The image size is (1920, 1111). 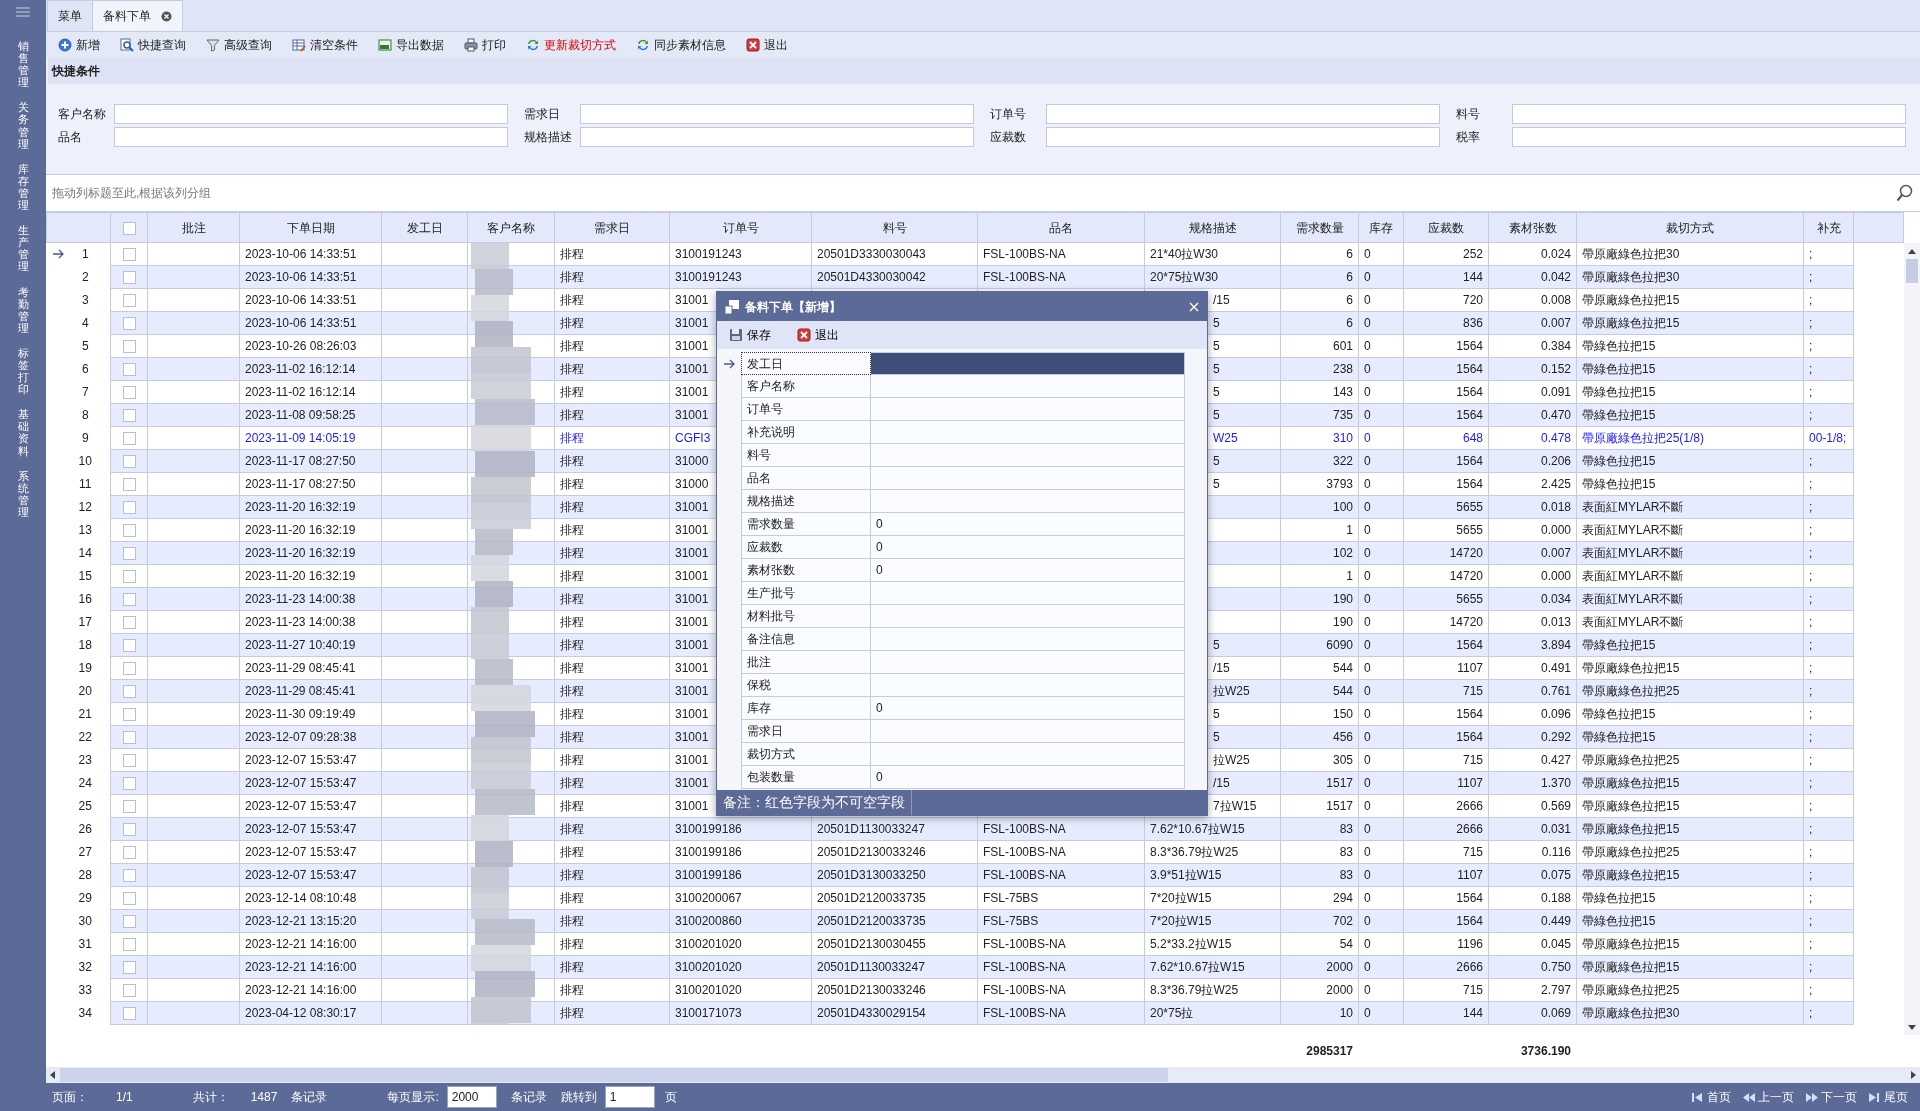 What do you see at coordinates (485, 45) in the screenshot?
I see `toolbar-button: 打印` at bounding box center [485, 45].